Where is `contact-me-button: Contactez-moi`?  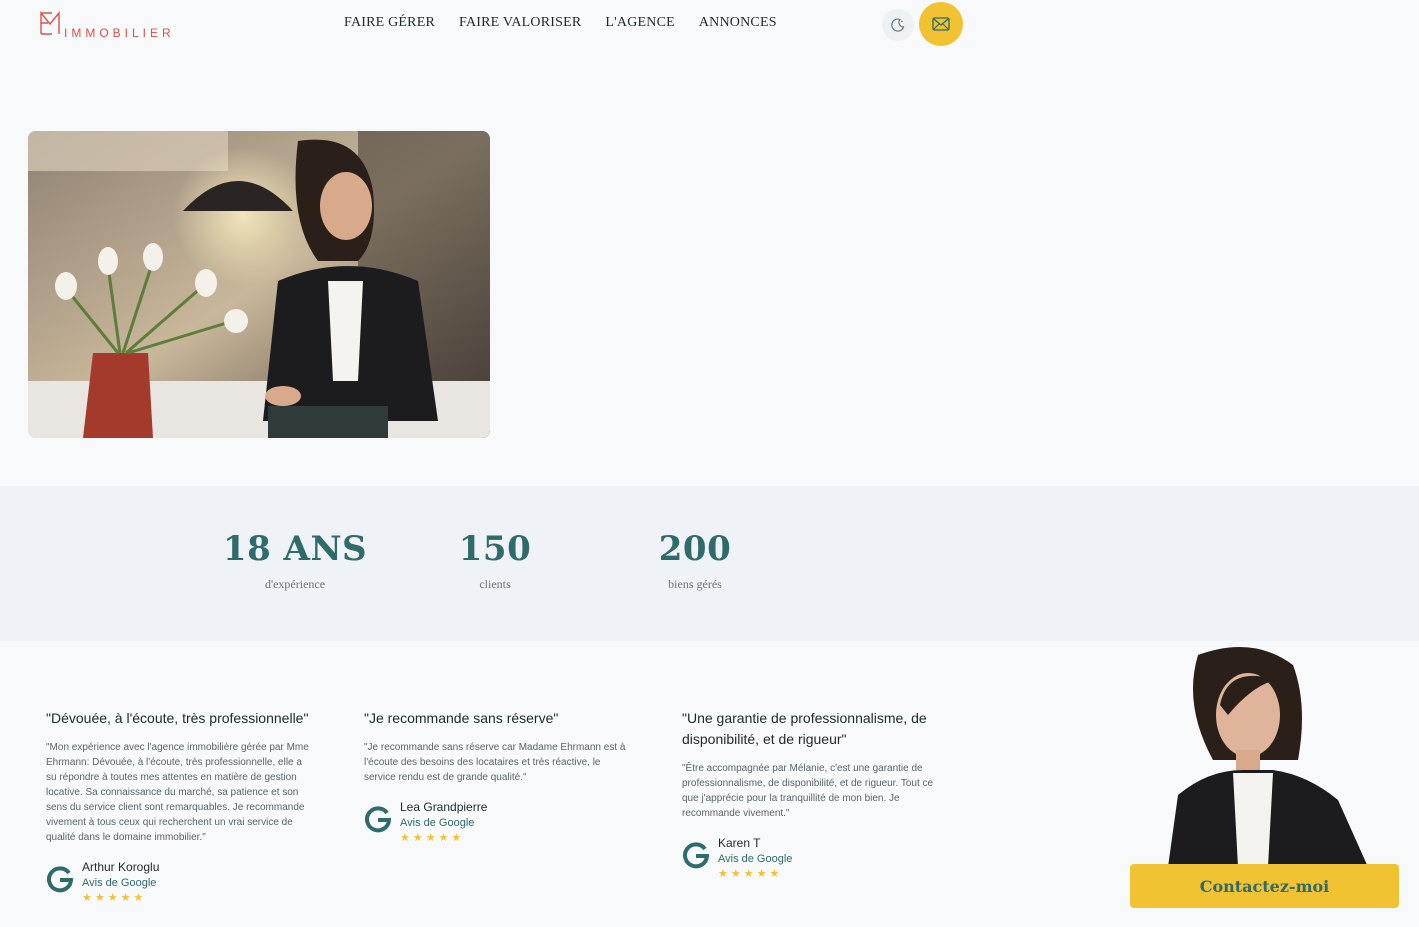
contact-me-button: Contactez-moi is located at coordinates (1264, 886).